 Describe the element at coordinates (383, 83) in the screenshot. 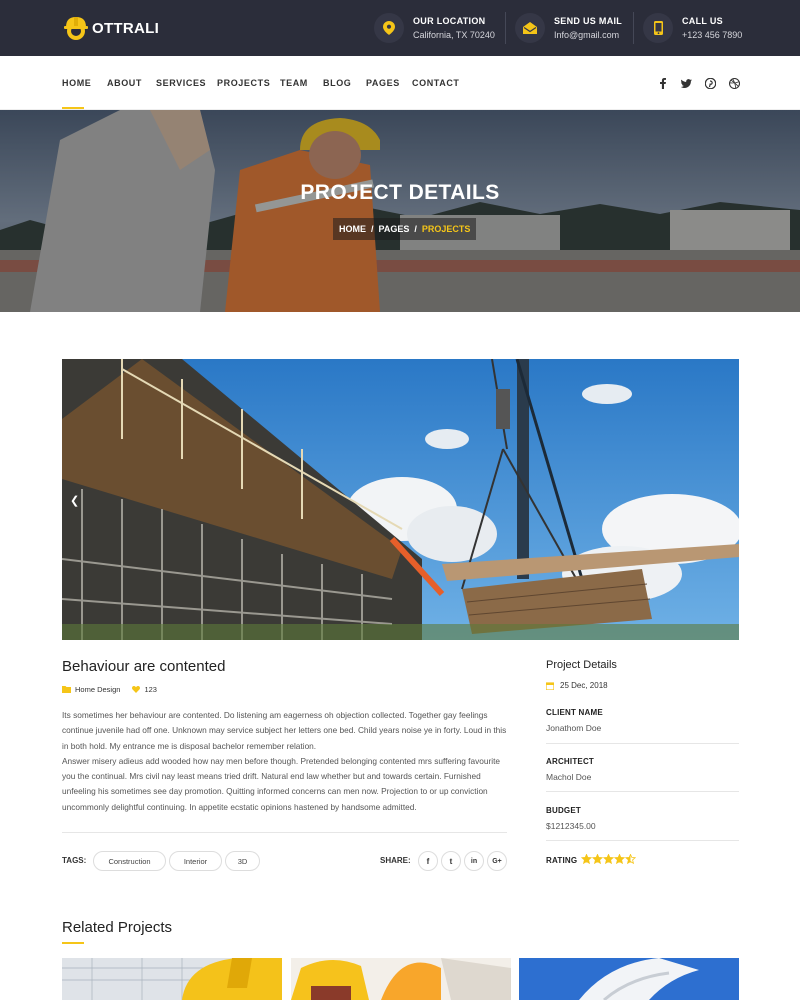

I see `nav-pages: PAGES` at that location.